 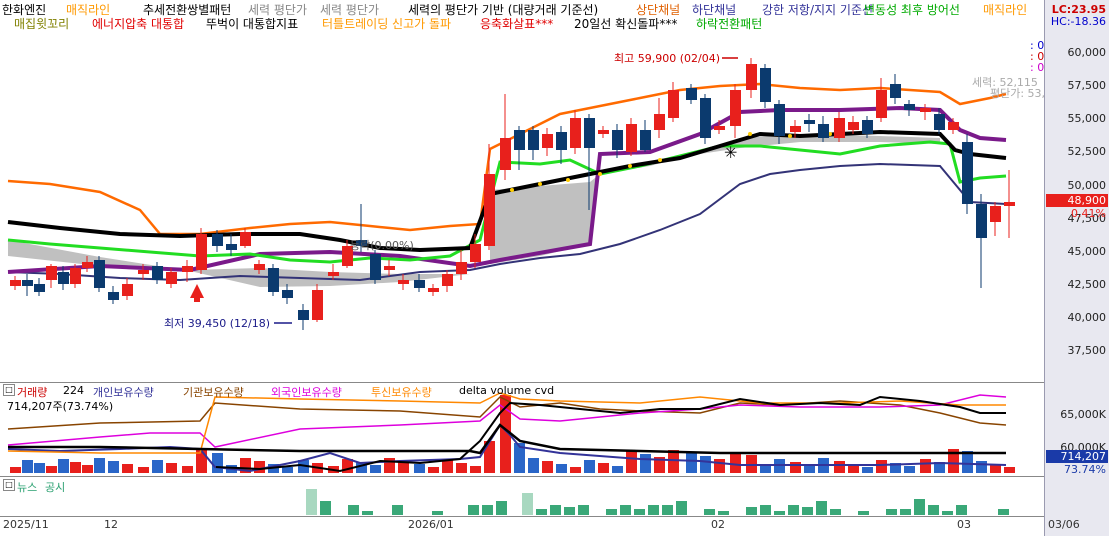 I want to click on legend-foreign: 외국인보유수량, so click(x=306, y=392).